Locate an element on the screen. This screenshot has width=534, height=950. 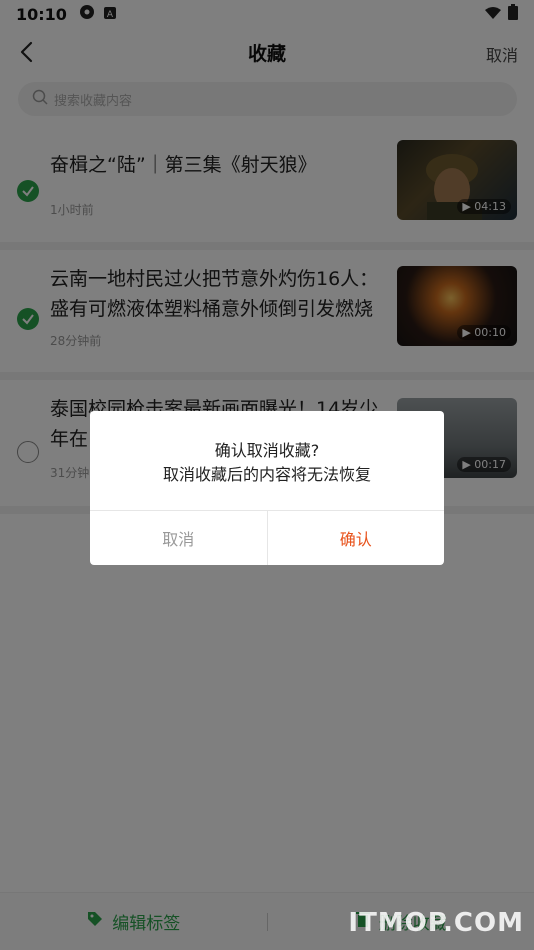
dialog-confirm-button: 确认 is located at coordinates (356, 538).